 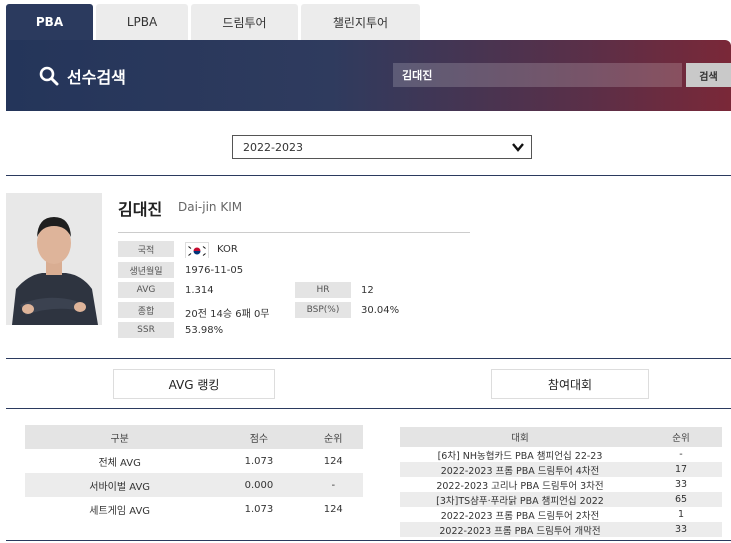 I want to click on avg-value: 1.314, so click(x=199, y=290).